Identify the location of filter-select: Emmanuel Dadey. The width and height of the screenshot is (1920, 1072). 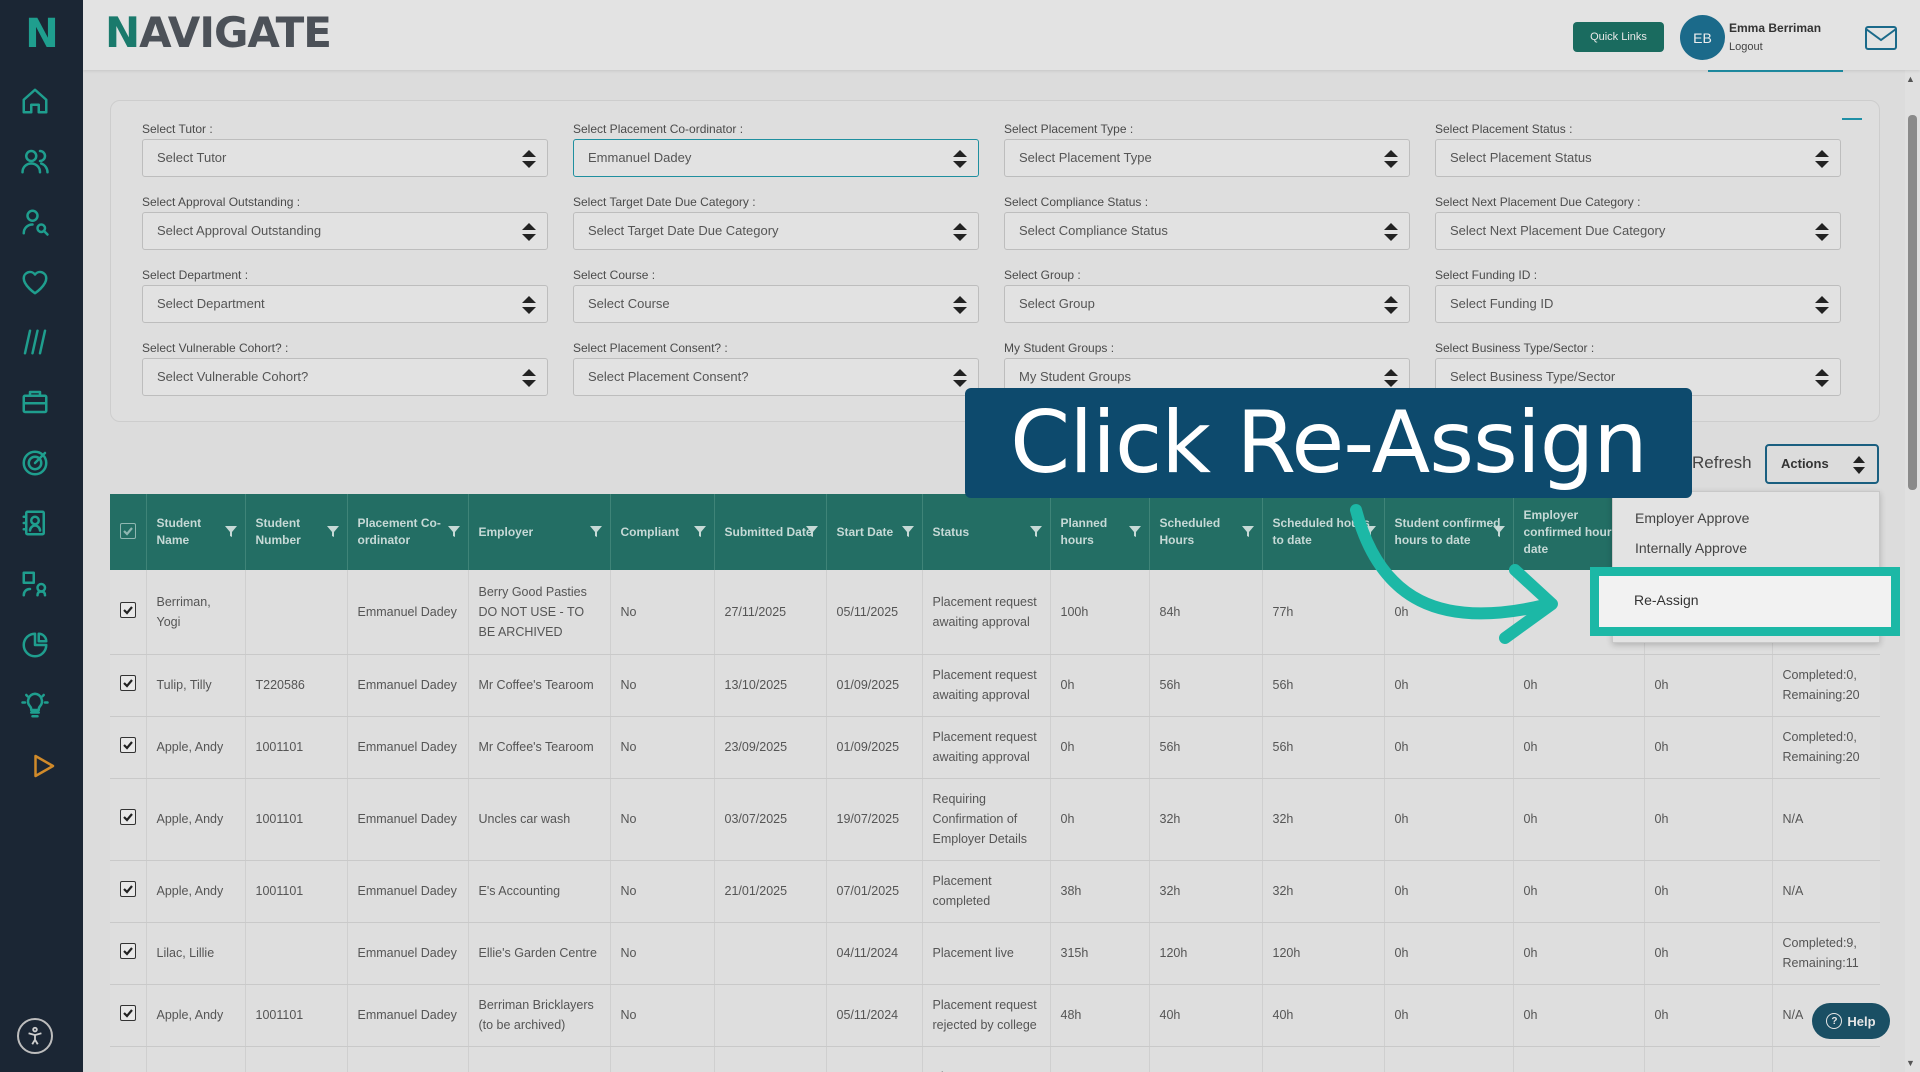
(776, 158).